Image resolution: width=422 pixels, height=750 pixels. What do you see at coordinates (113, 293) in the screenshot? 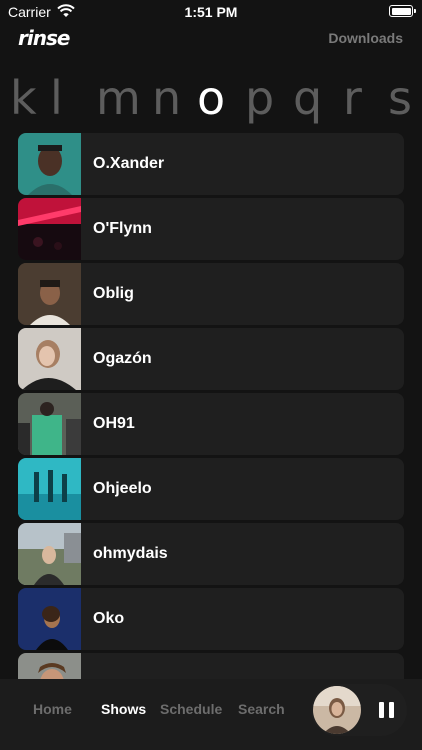
I see `artist-name: Oblig` at bounding box center [113, 293].